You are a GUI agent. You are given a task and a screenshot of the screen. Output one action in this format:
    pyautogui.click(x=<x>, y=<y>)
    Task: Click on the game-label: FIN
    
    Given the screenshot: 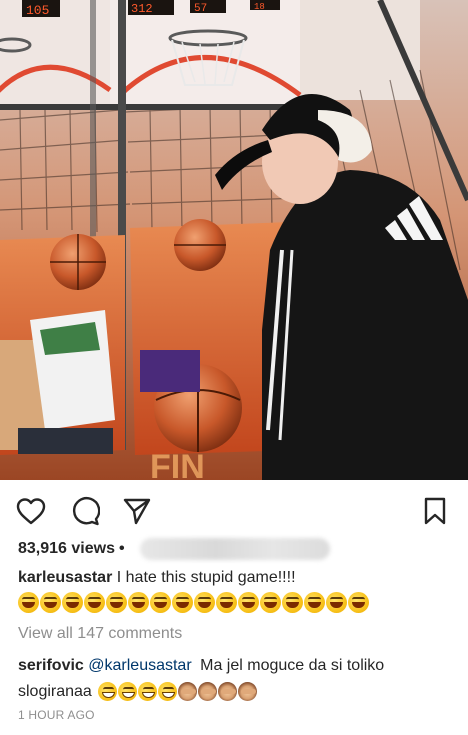 What is the action you would take?
    pyautogui.click(x=177, y=464)
    